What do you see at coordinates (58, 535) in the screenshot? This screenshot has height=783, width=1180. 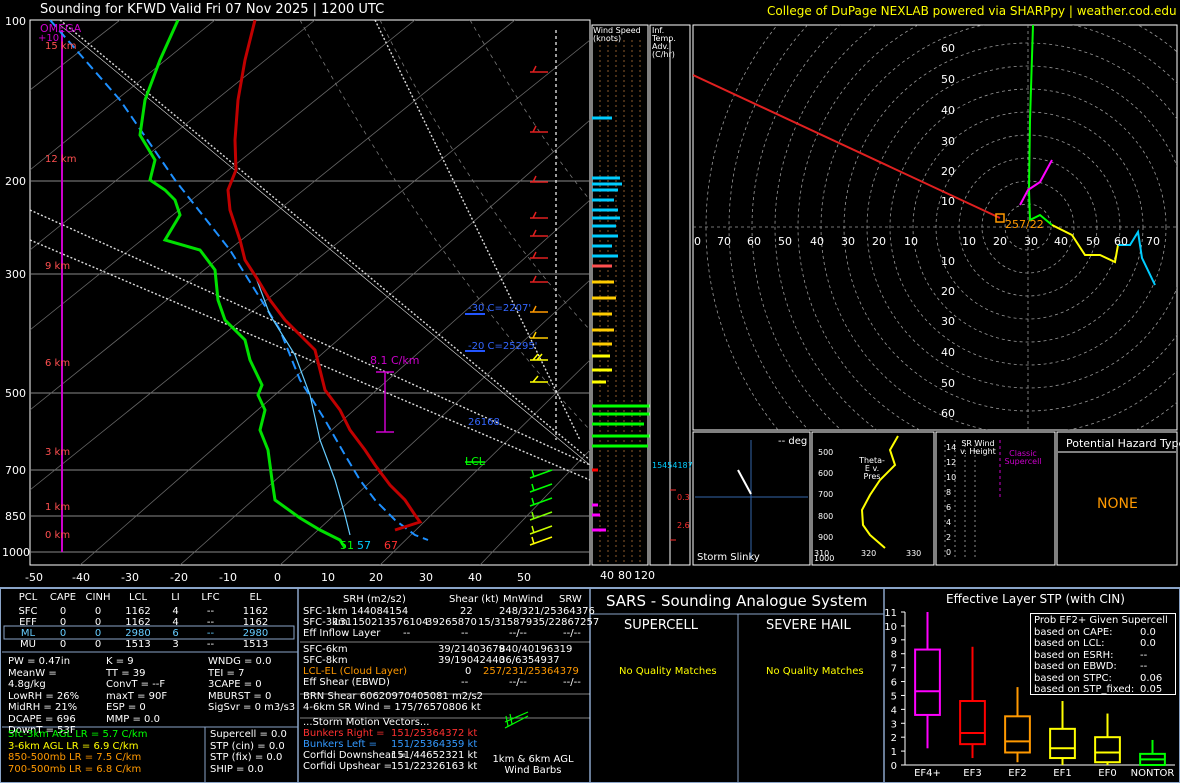 I see `height-label: 0 km` at bounding box center [58, 535].